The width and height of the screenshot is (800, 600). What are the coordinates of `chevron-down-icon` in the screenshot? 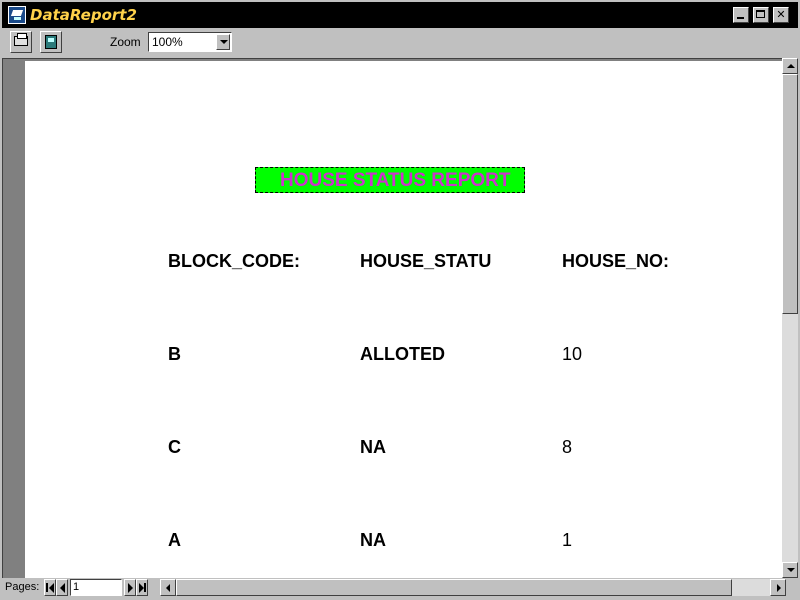 It's located at (223, 42).